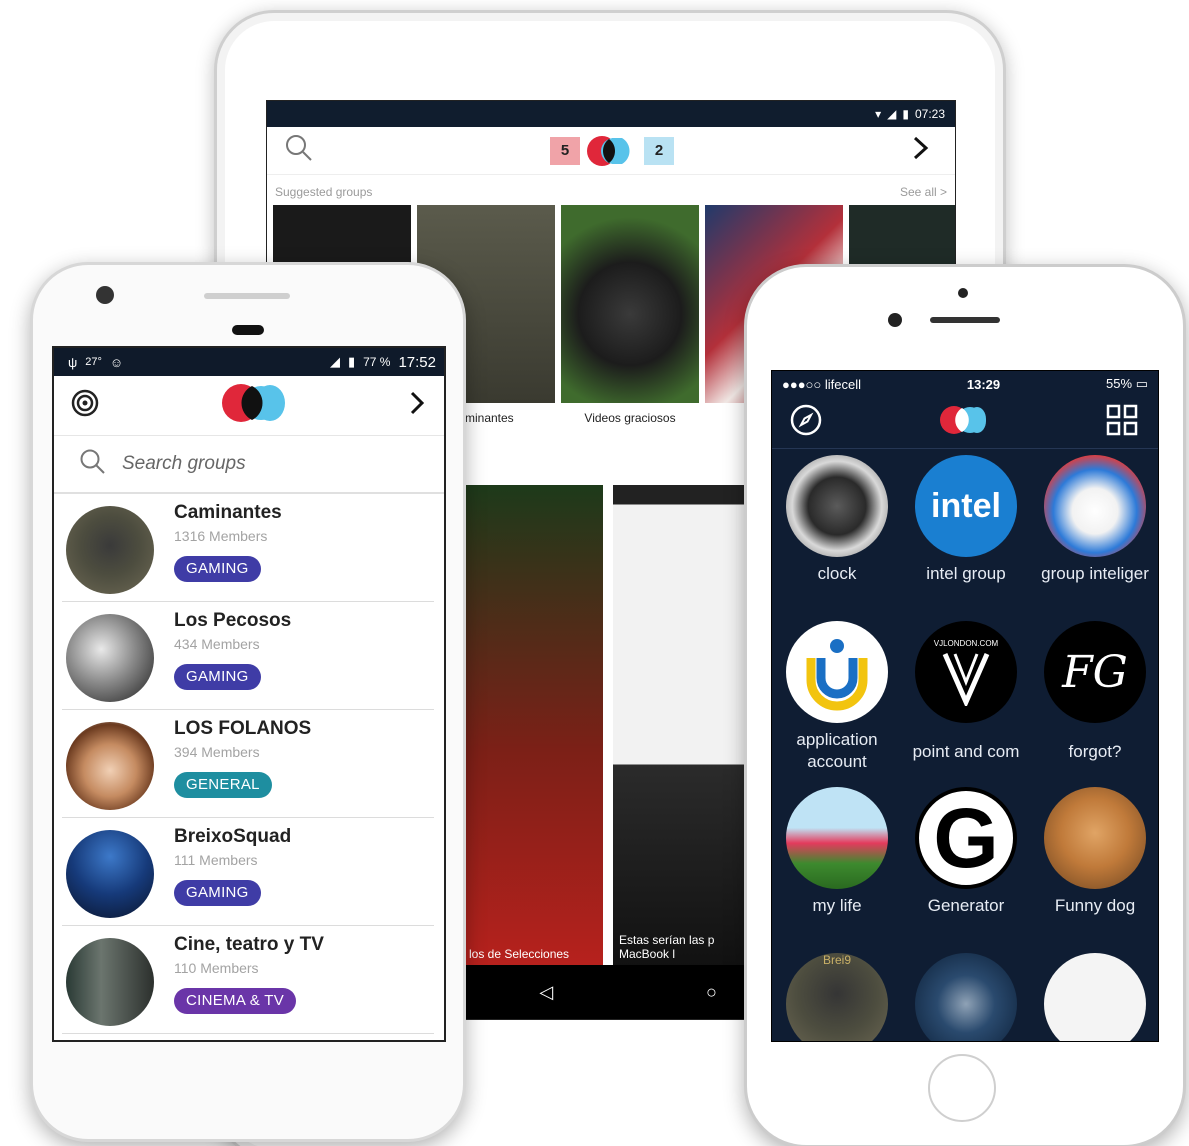 This screenshot has height=1146, width=1189. Describe the element at coordinates (1122, 422) in the screenshot. I see `grid-icon` at that location.